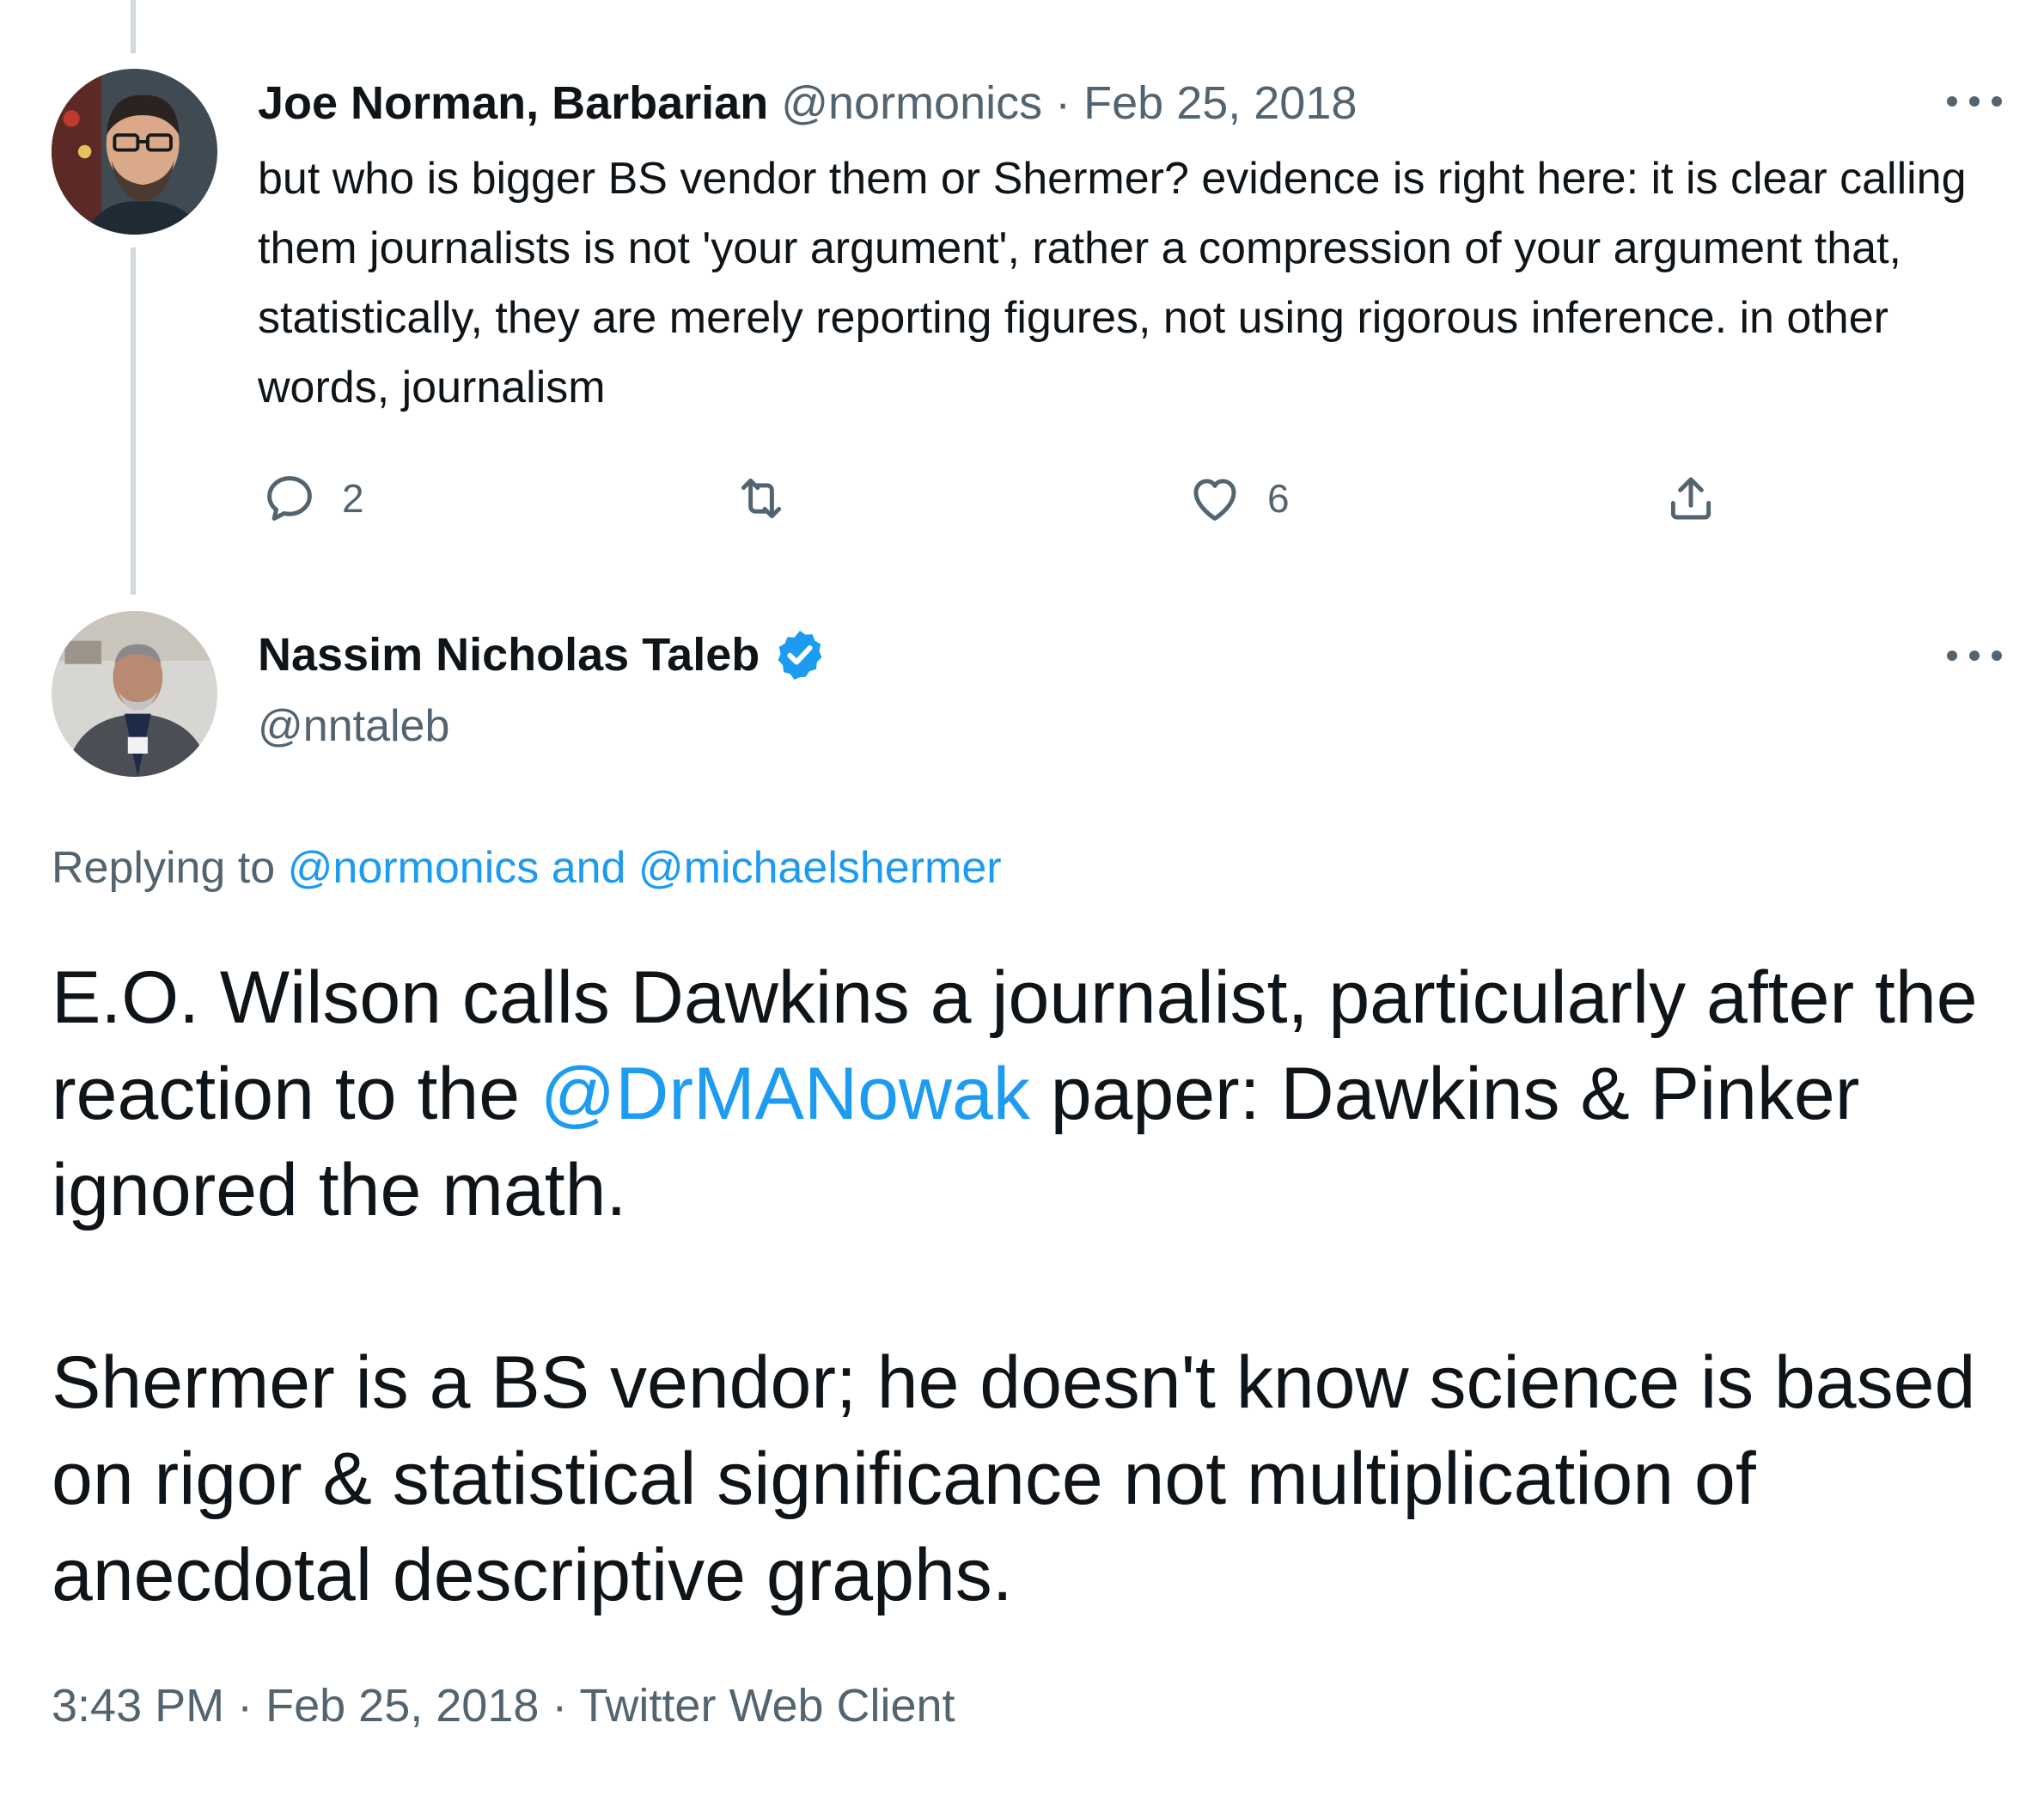 The width and height of the screenshot is (2044, 1814). I want to click on parent-handle: @normonics, so click(911, 103).